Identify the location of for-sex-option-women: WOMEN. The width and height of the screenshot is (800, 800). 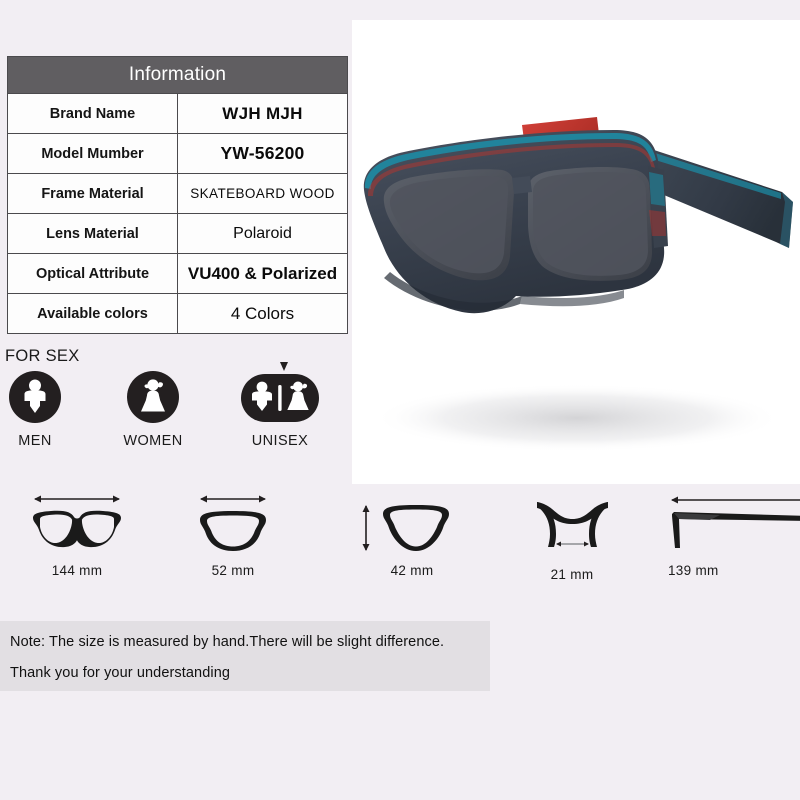
(153, 409).